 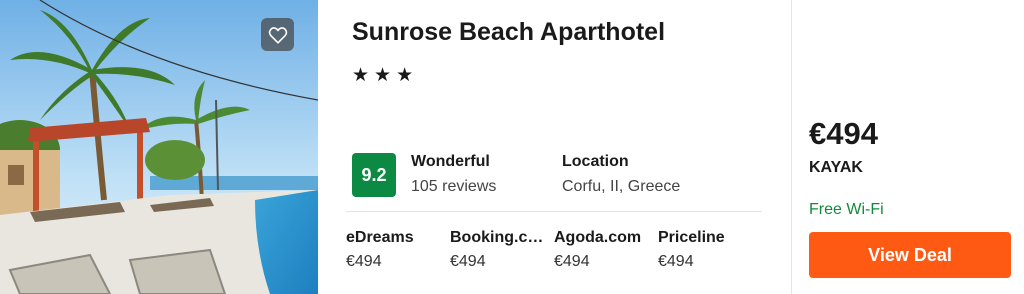 I want to click on provider-priceline: Priceline €494, so click(x=708, y=250).